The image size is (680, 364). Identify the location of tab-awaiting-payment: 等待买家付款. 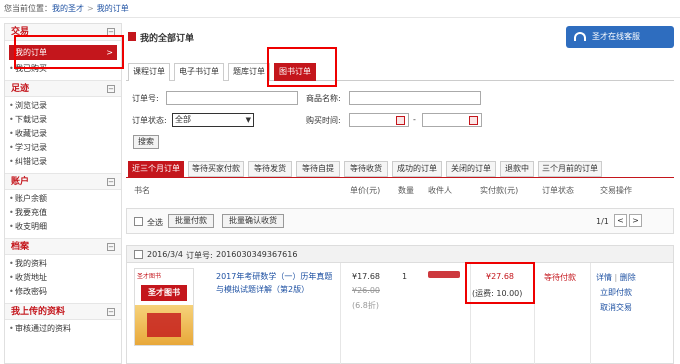
(216, 169).